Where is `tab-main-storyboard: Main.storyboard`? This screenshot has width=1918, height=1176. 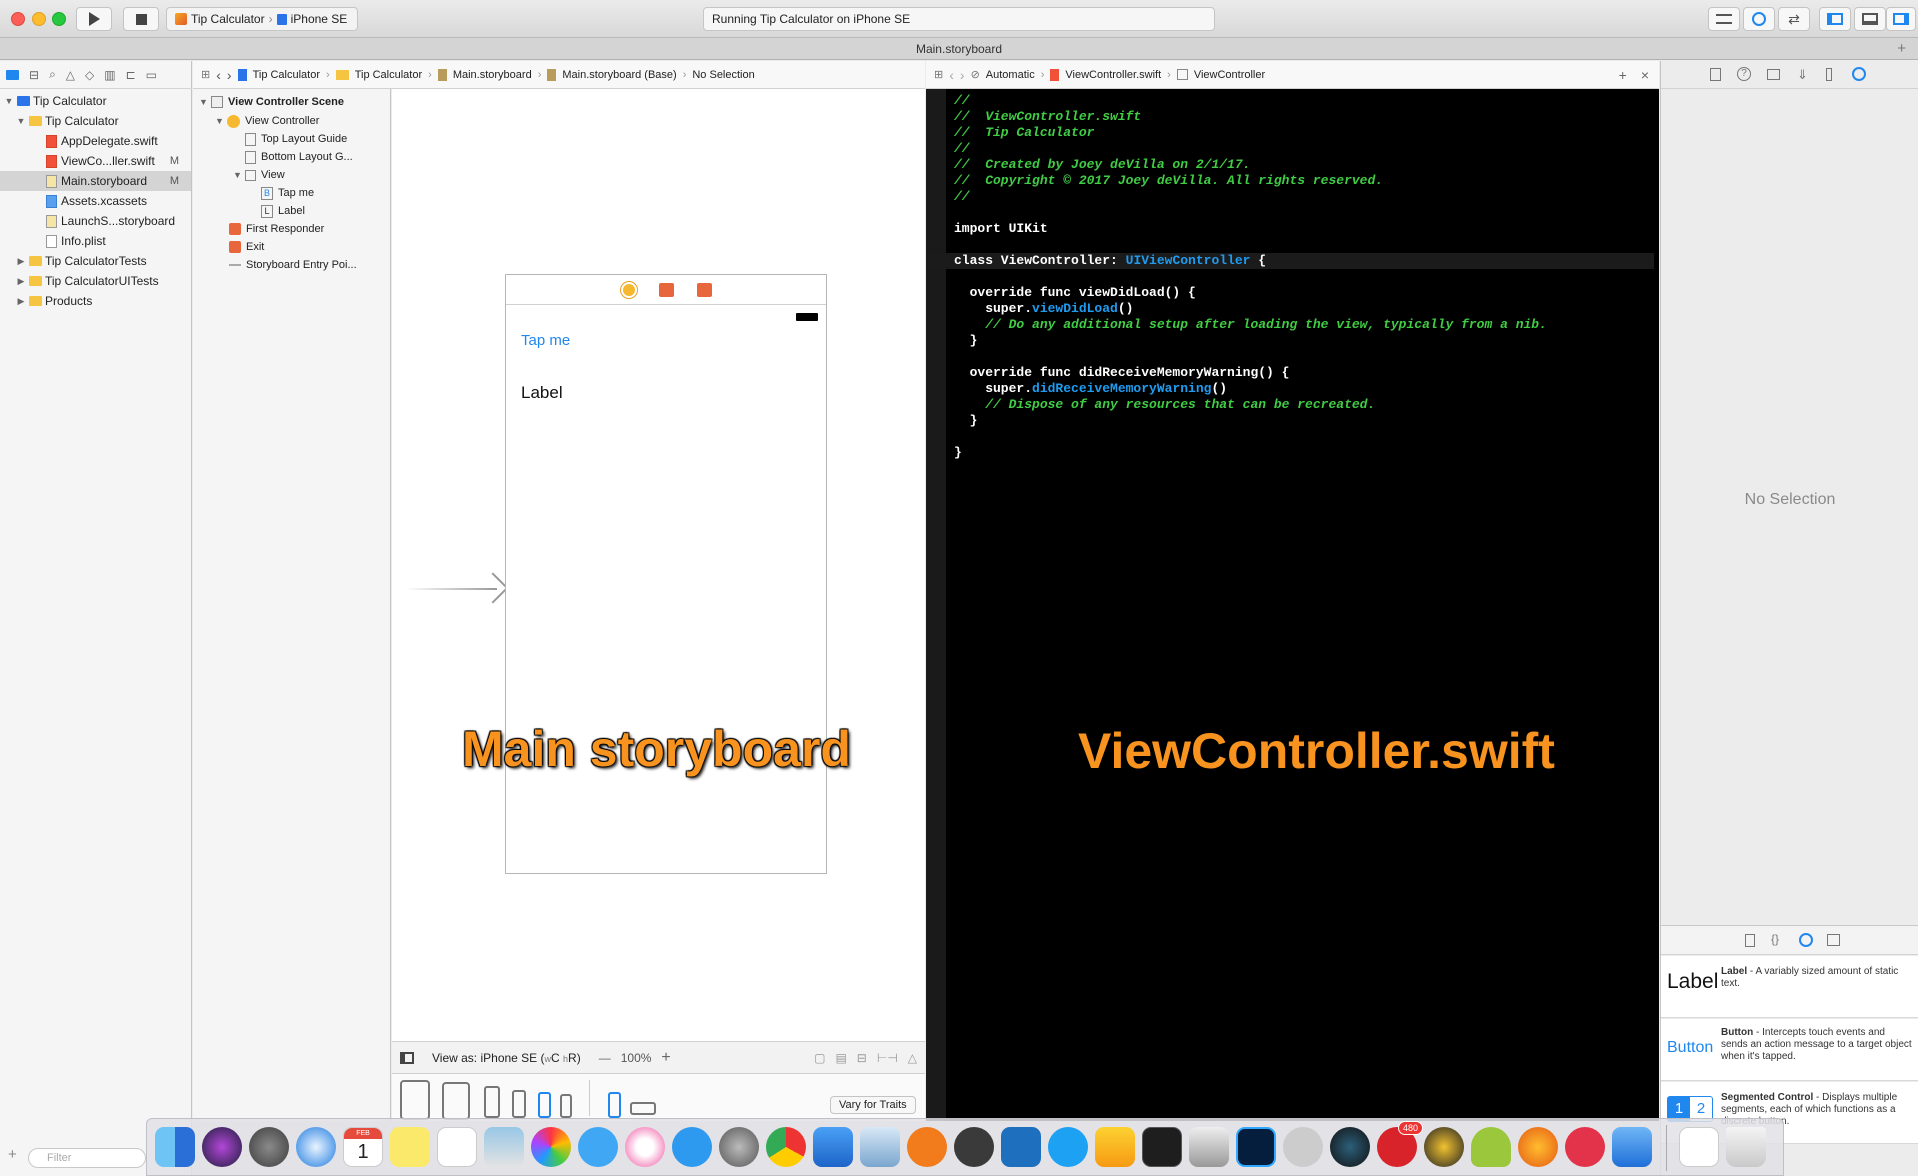 tab-main-storyboard: Main.storyboard is located at coordinates (959, 49).